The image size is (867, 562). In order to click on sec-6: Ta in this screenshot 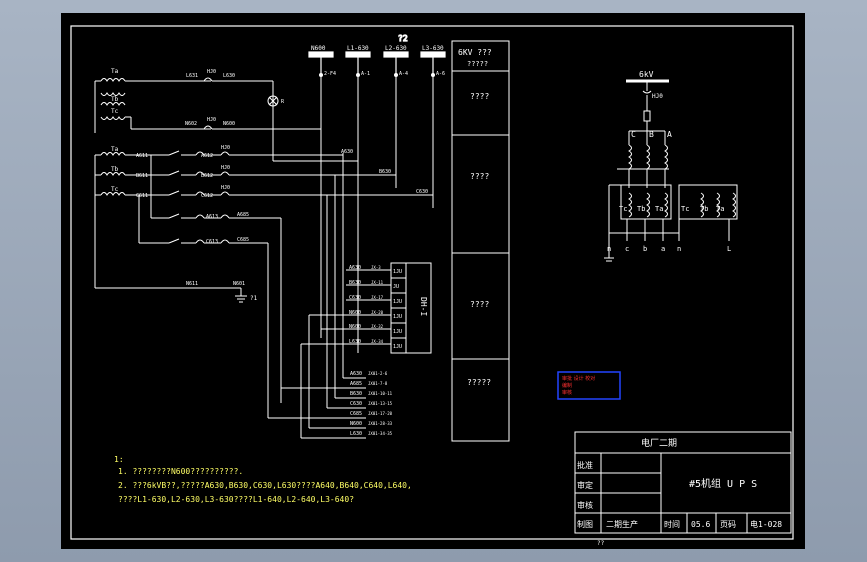, I will do `click(720, 209)`.